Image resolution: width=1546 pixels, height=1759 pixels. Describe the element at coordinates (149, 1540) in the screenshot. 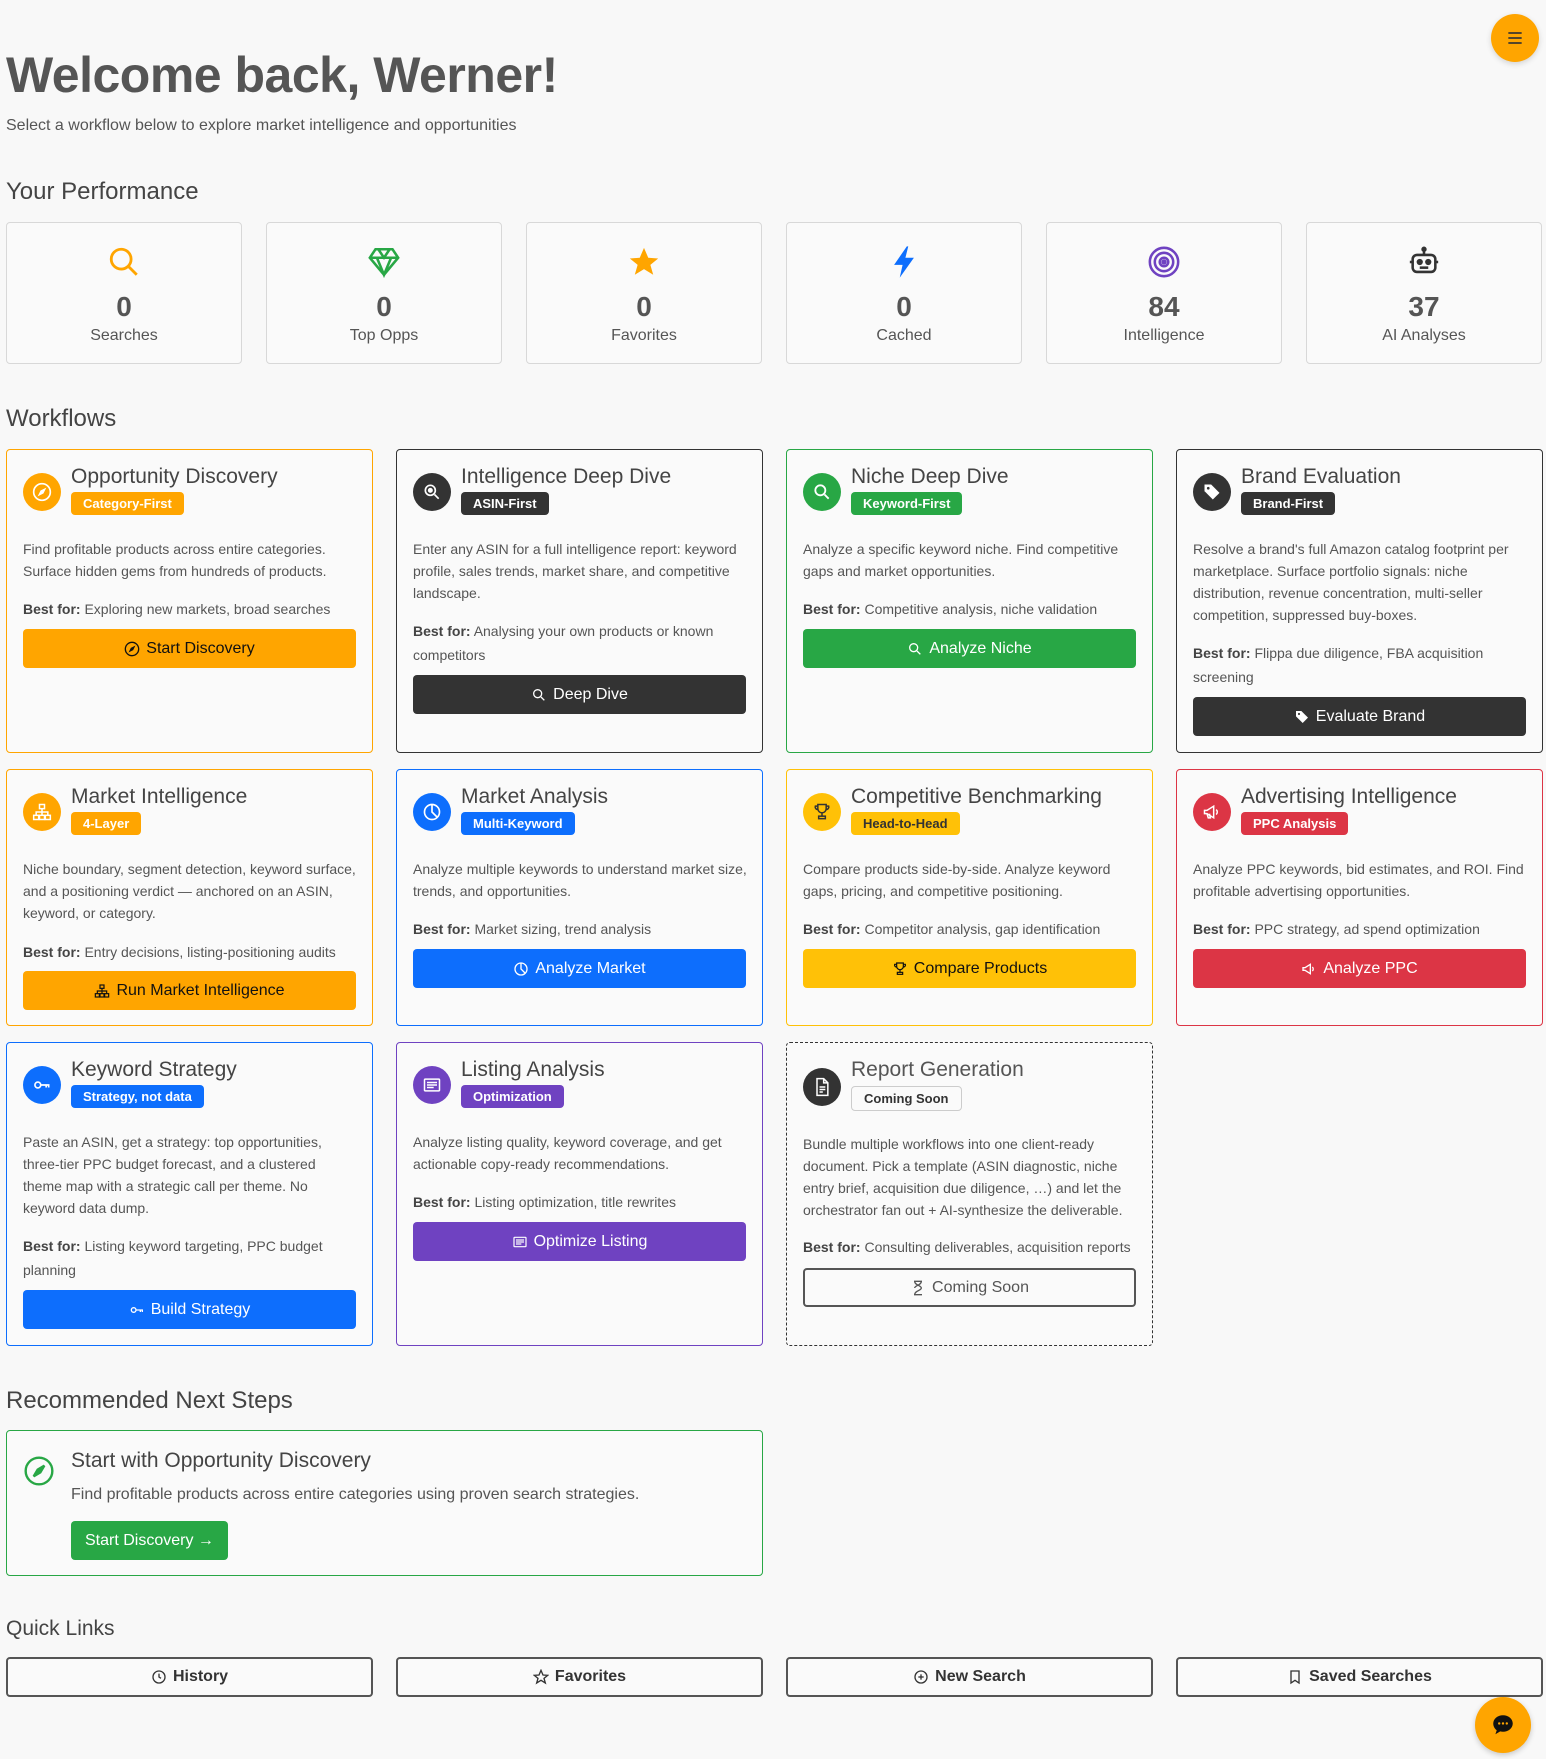

I see `start-discovery-button: Start Discovery →` at that location.